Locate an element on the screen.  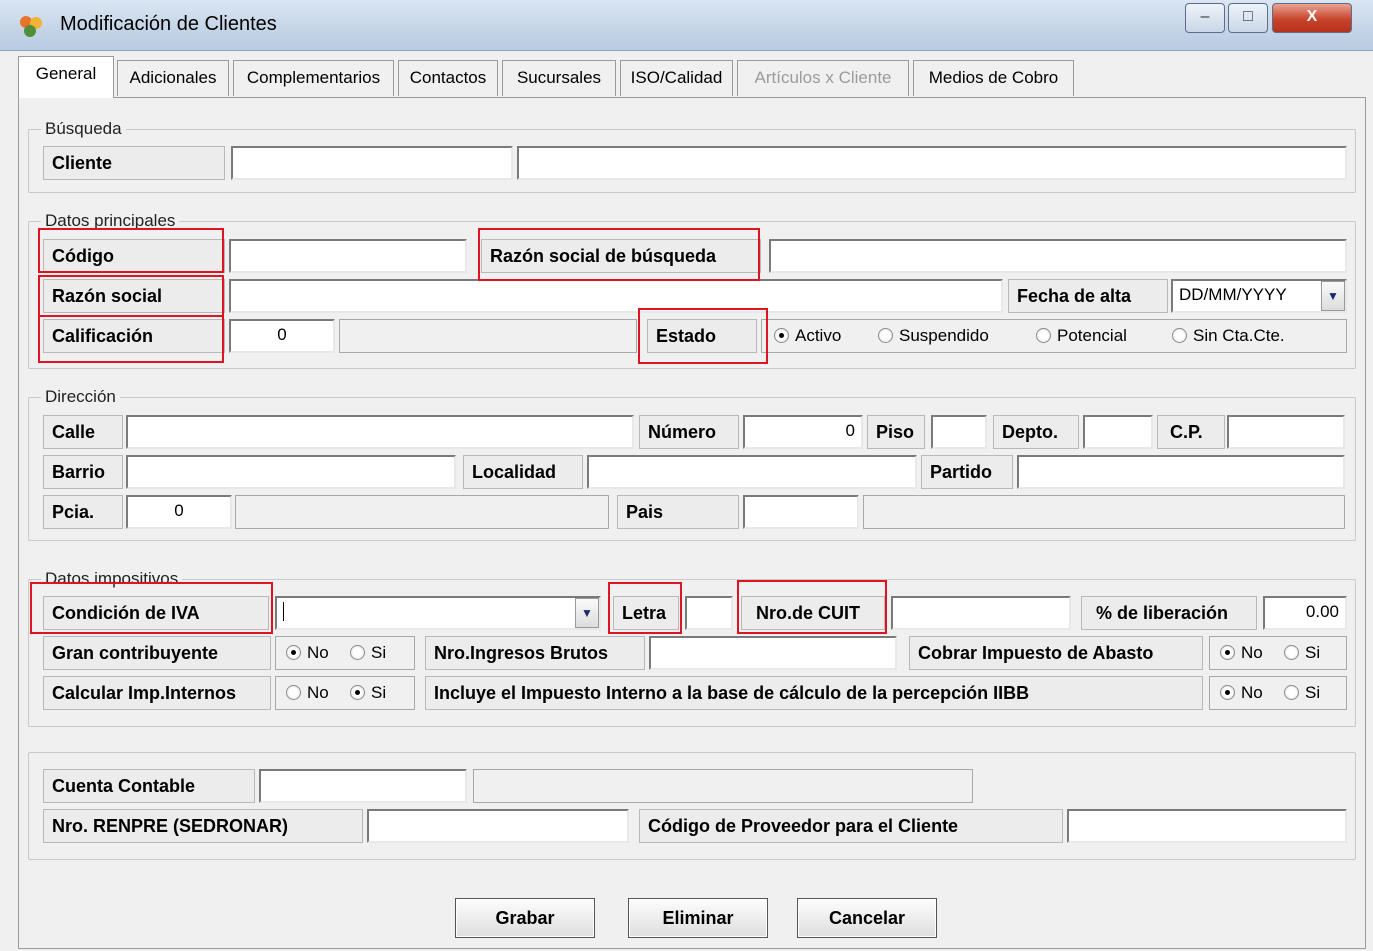
pcia-value: 0 is located at coordinates (179, 510).